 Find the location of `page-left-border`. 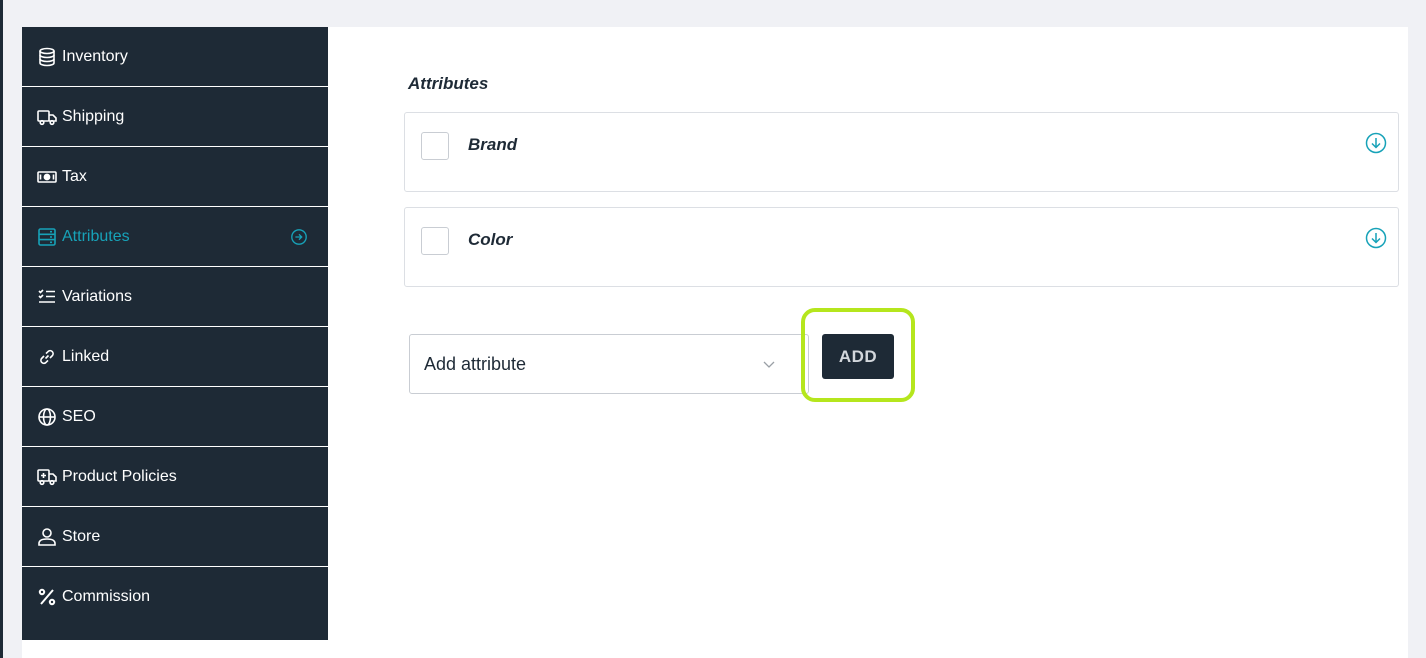

page-left-border is located at coordinates (1, 329).